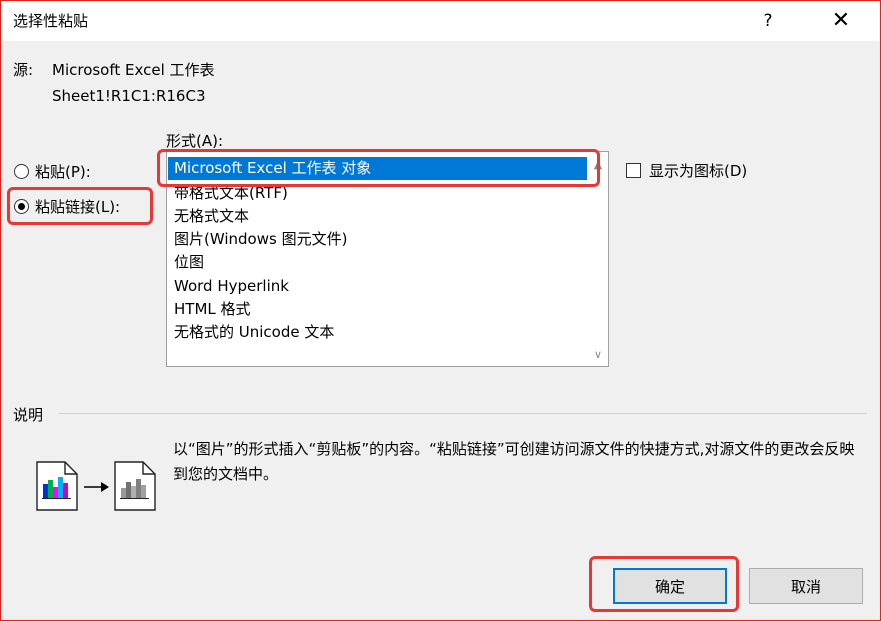 This screenshot has width=881, height=621. I want to click on picture-document-icon, so click(135, 486).